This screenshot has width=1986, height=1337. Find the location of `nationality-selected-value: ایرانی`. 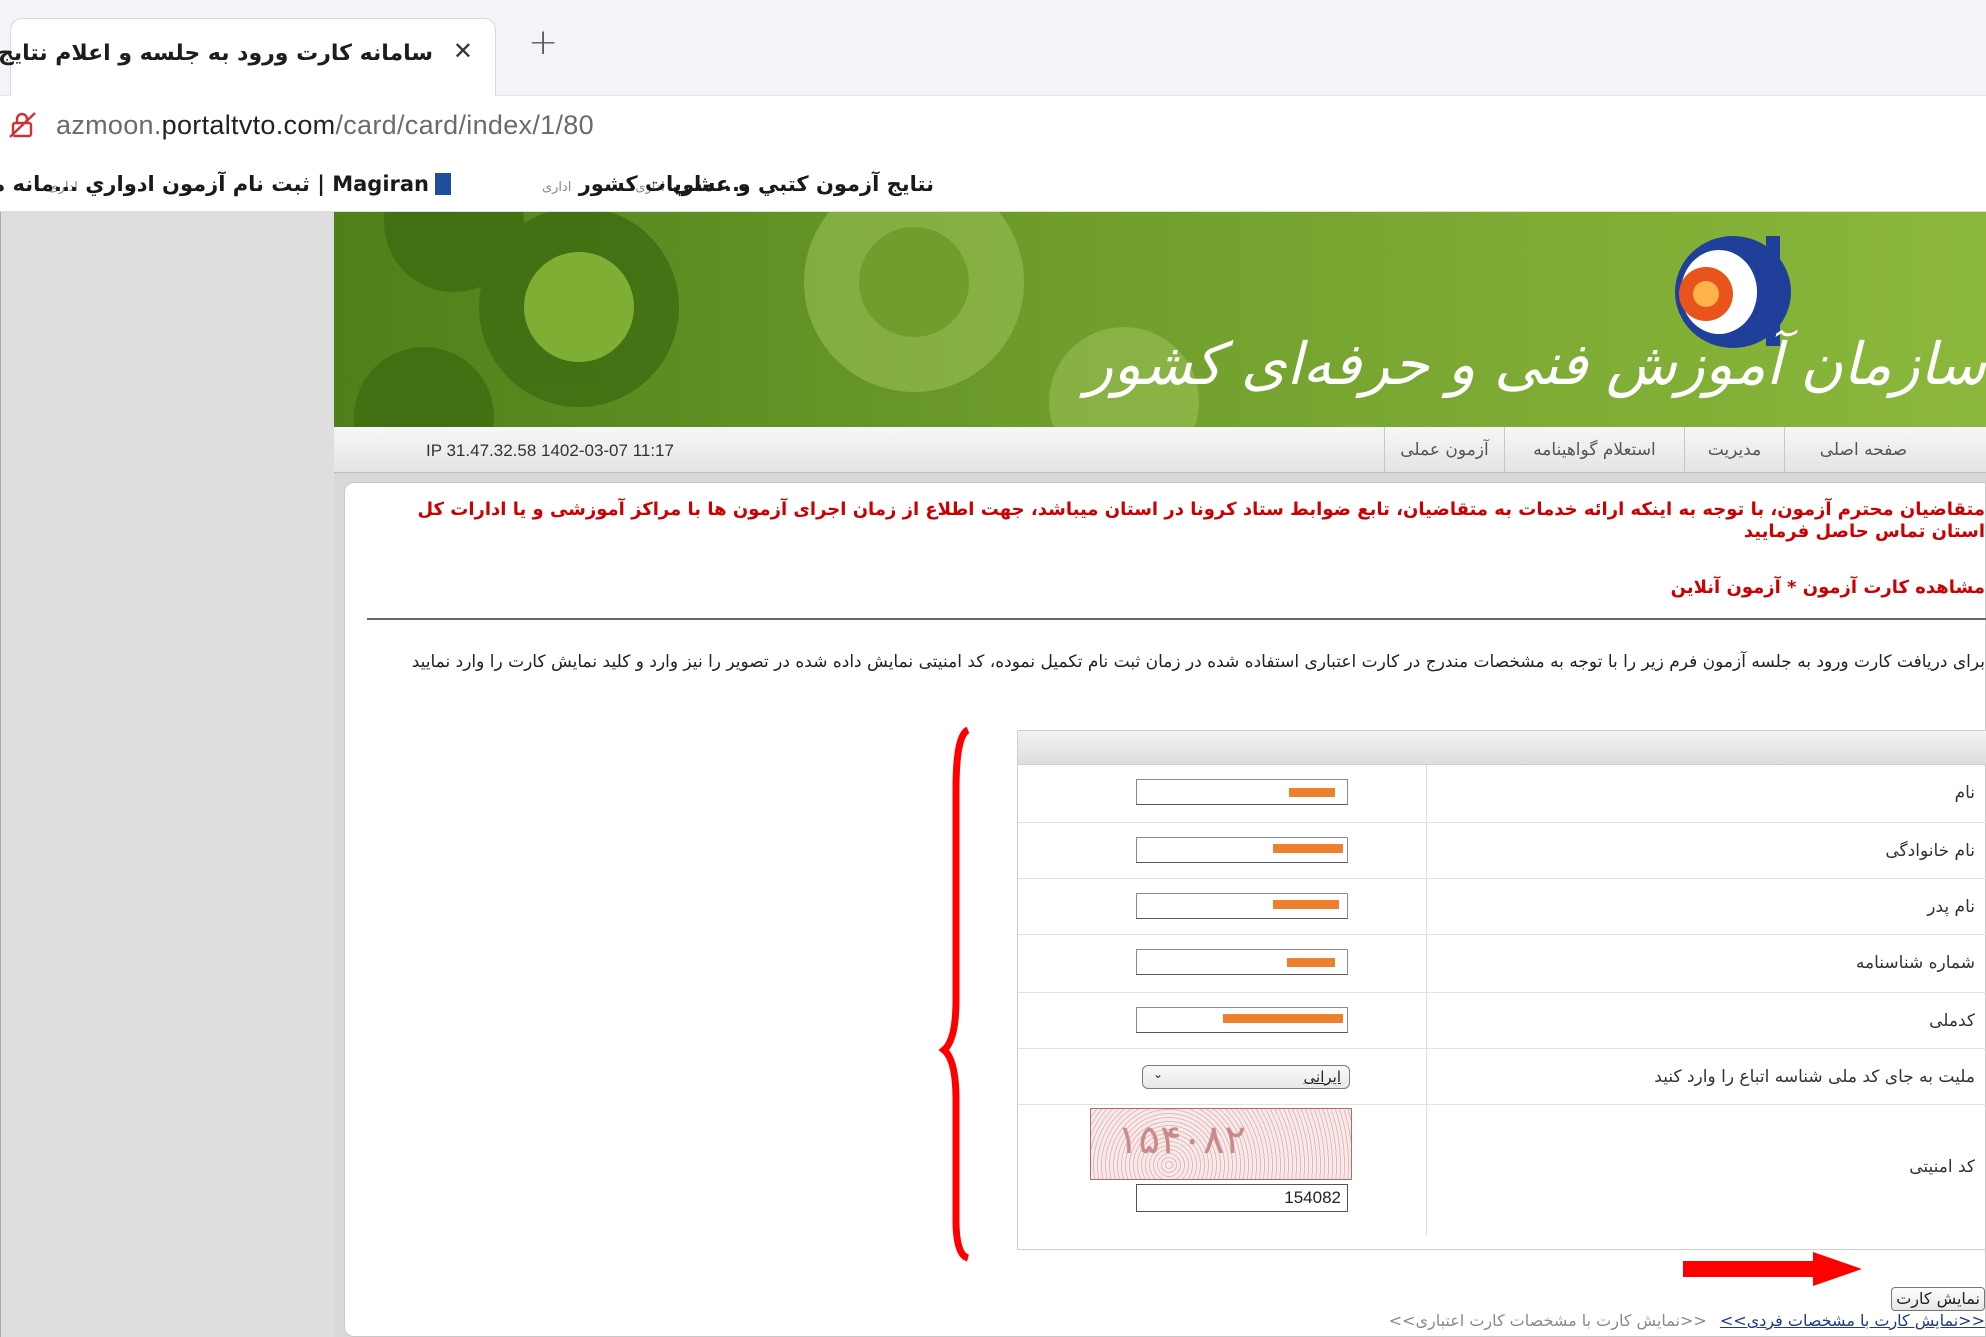

nationality-selected-value: ایرانی is located at coordinates (1322, 1077).